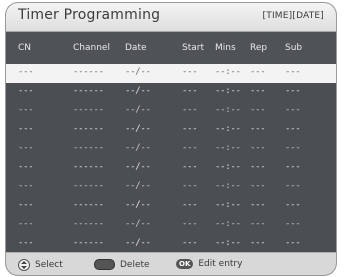 This screenshot has width=344, height=277. I want to click on delete-hint: Delete, so click(122, 264).